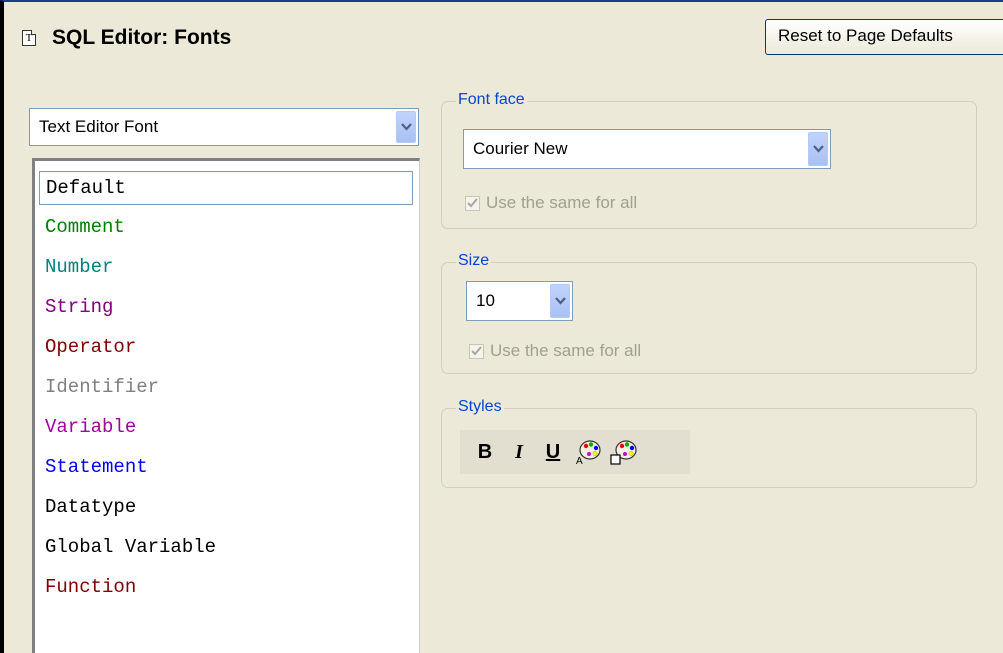 The height and width of the screenshot is (653, 1003). Describe the element at coordinates (472, 203) in the screenshot. I see `font-face-same-for-all-checkbox` at that location.